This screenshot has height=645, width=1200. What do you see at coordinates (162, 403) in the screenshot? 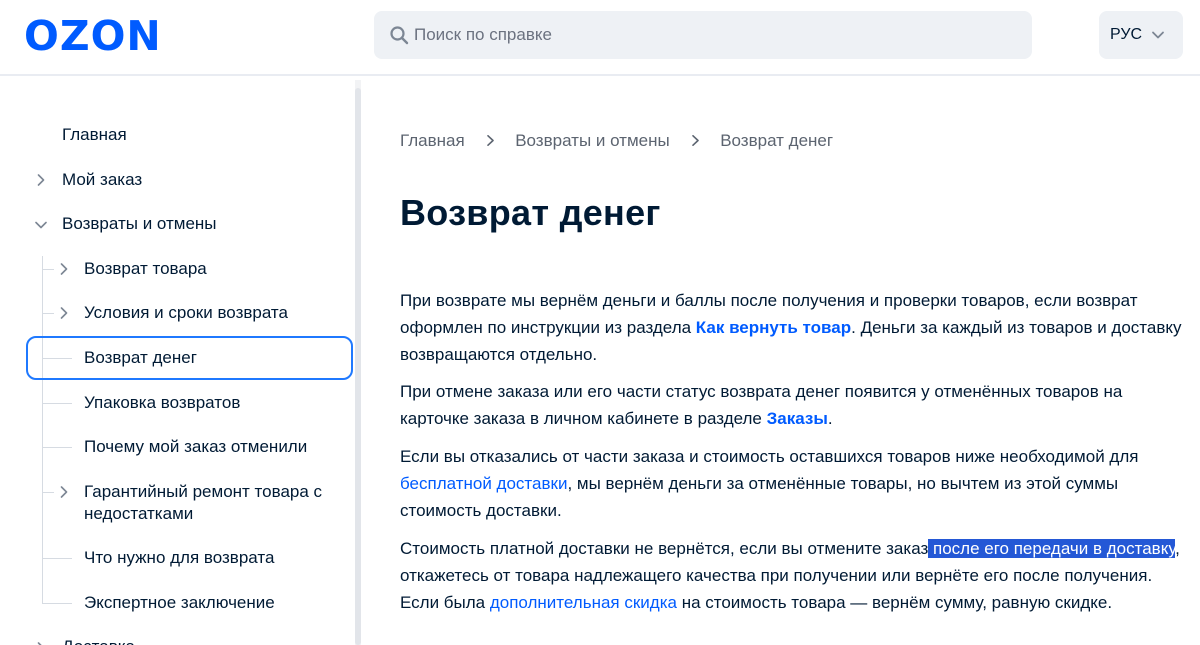
I see `sidebar-item-return-packaging: Упаковка возвратов` at bounding box center [162, 403].